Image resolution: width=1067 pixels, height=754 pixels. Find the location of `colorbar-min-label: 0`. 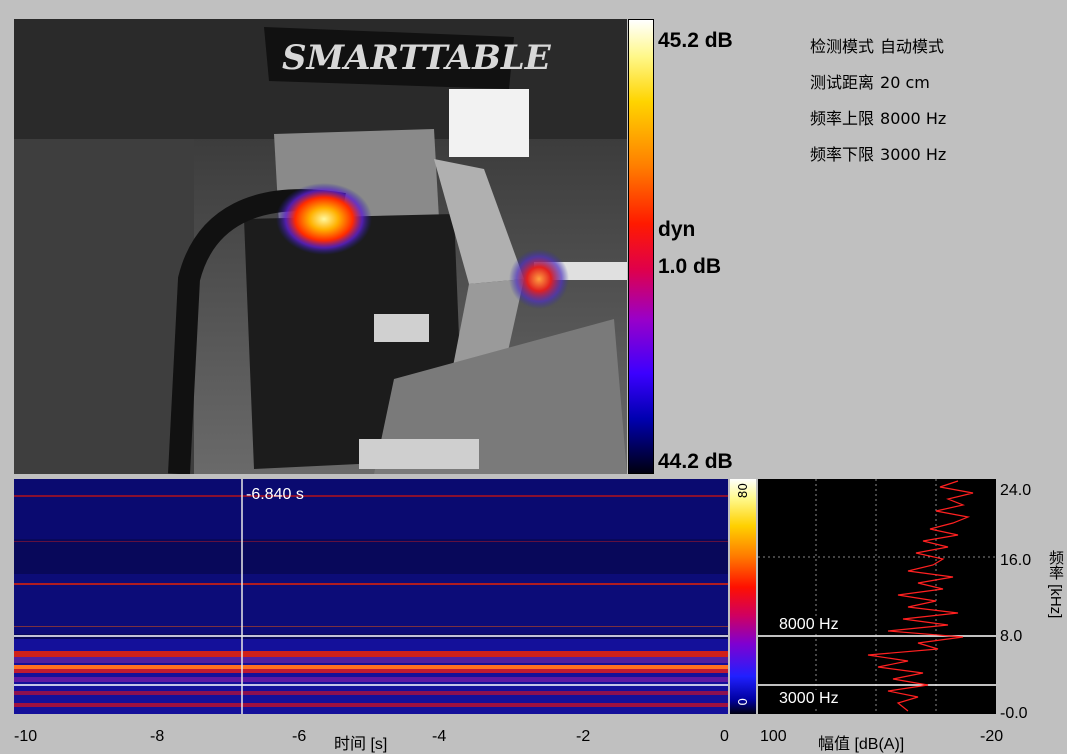

colorbar-min-label: 0 is located at coordinates (743, 702).